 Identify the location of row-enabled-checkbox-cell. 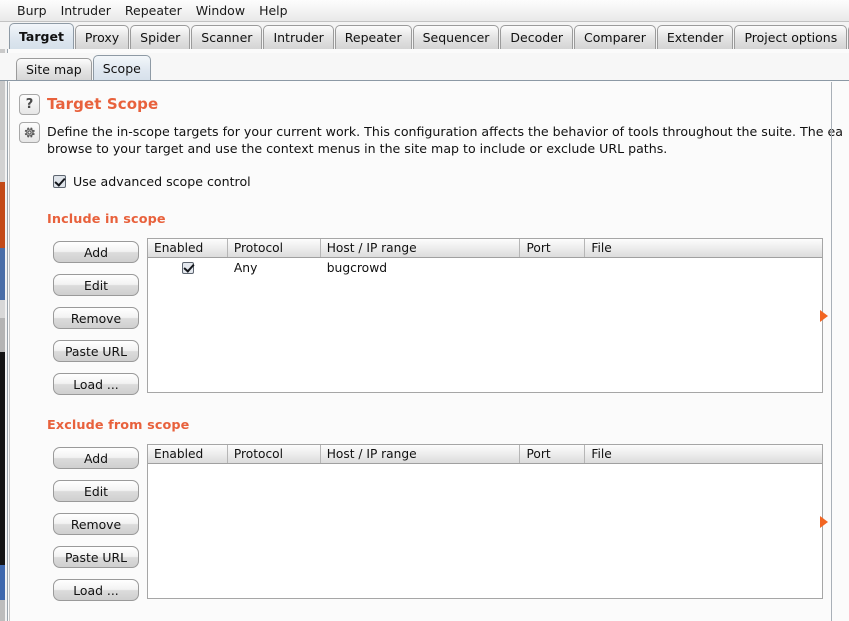
(188, 267).